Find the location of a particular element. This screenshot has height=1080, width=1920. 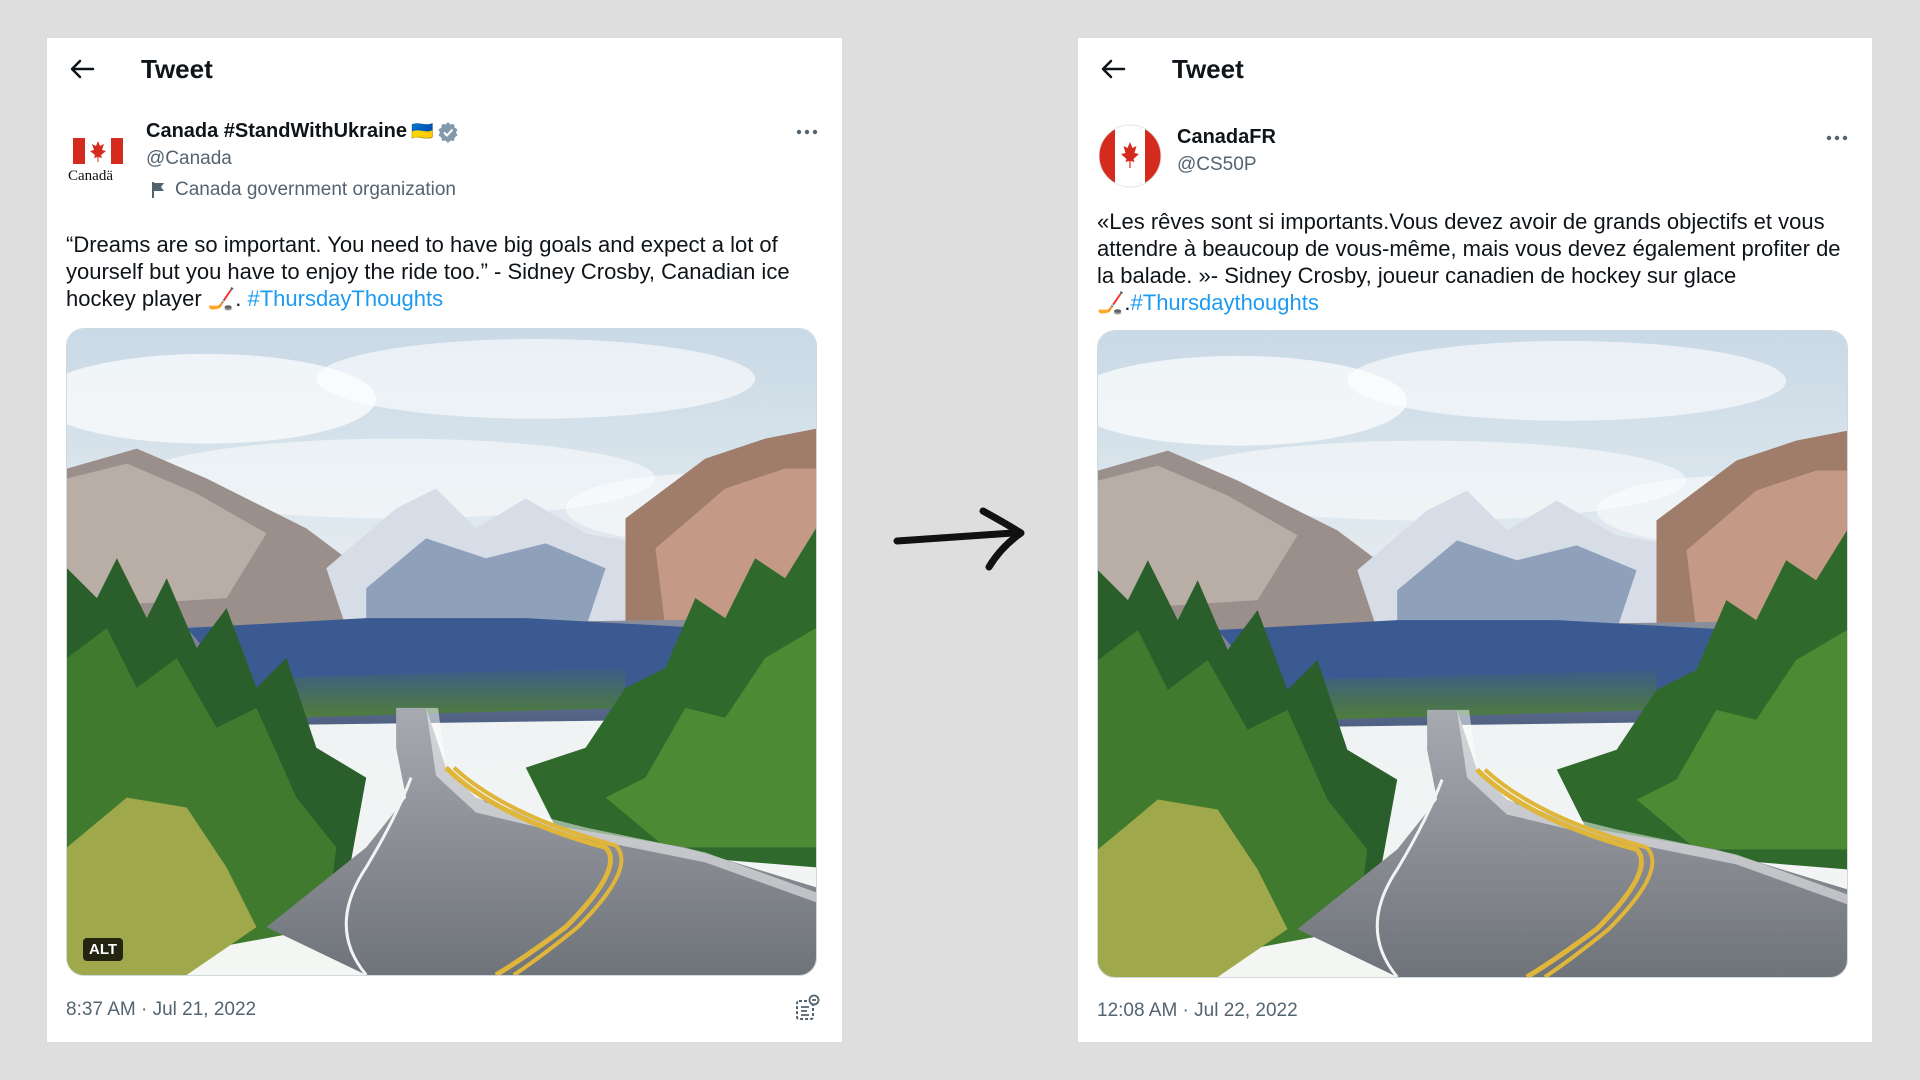

stats-icon is located at coordinates (807, 1008).